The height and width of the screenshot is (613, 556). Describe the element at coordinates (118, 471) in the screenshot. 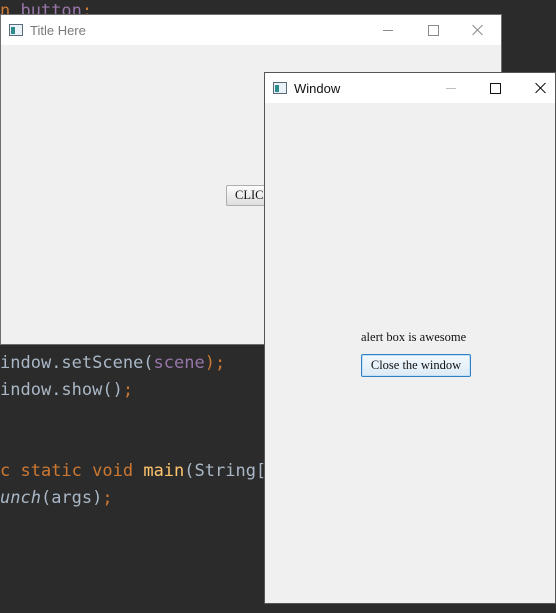

I see `code-token: void` at that location.